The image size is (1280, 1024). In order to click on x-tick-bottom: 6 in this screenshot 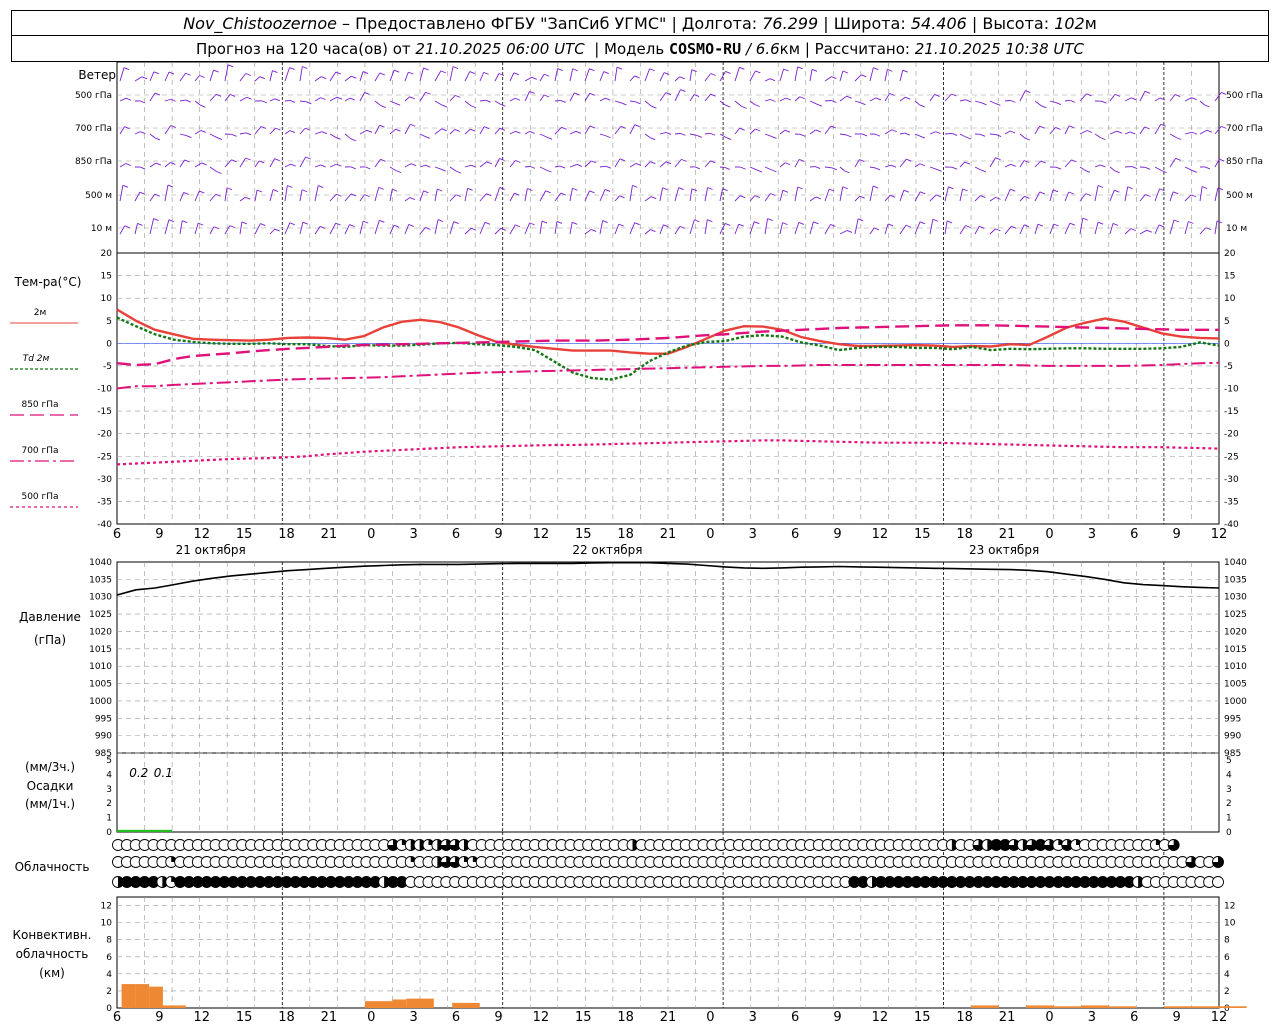, I will do `click(795, 1017)`.